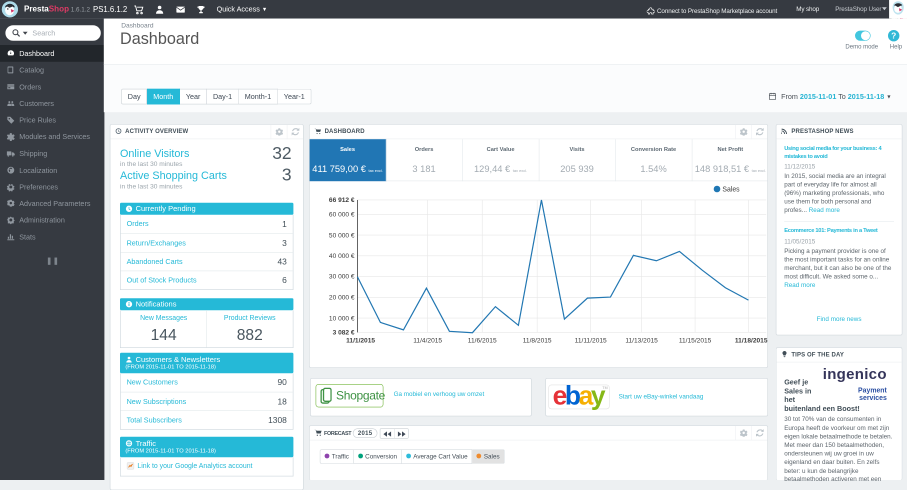 This screenshot has height=490, width=907. Describe the element at coordinates (342, 215) in the screenshot. I see `svg-text: 60 000 €` at that location.